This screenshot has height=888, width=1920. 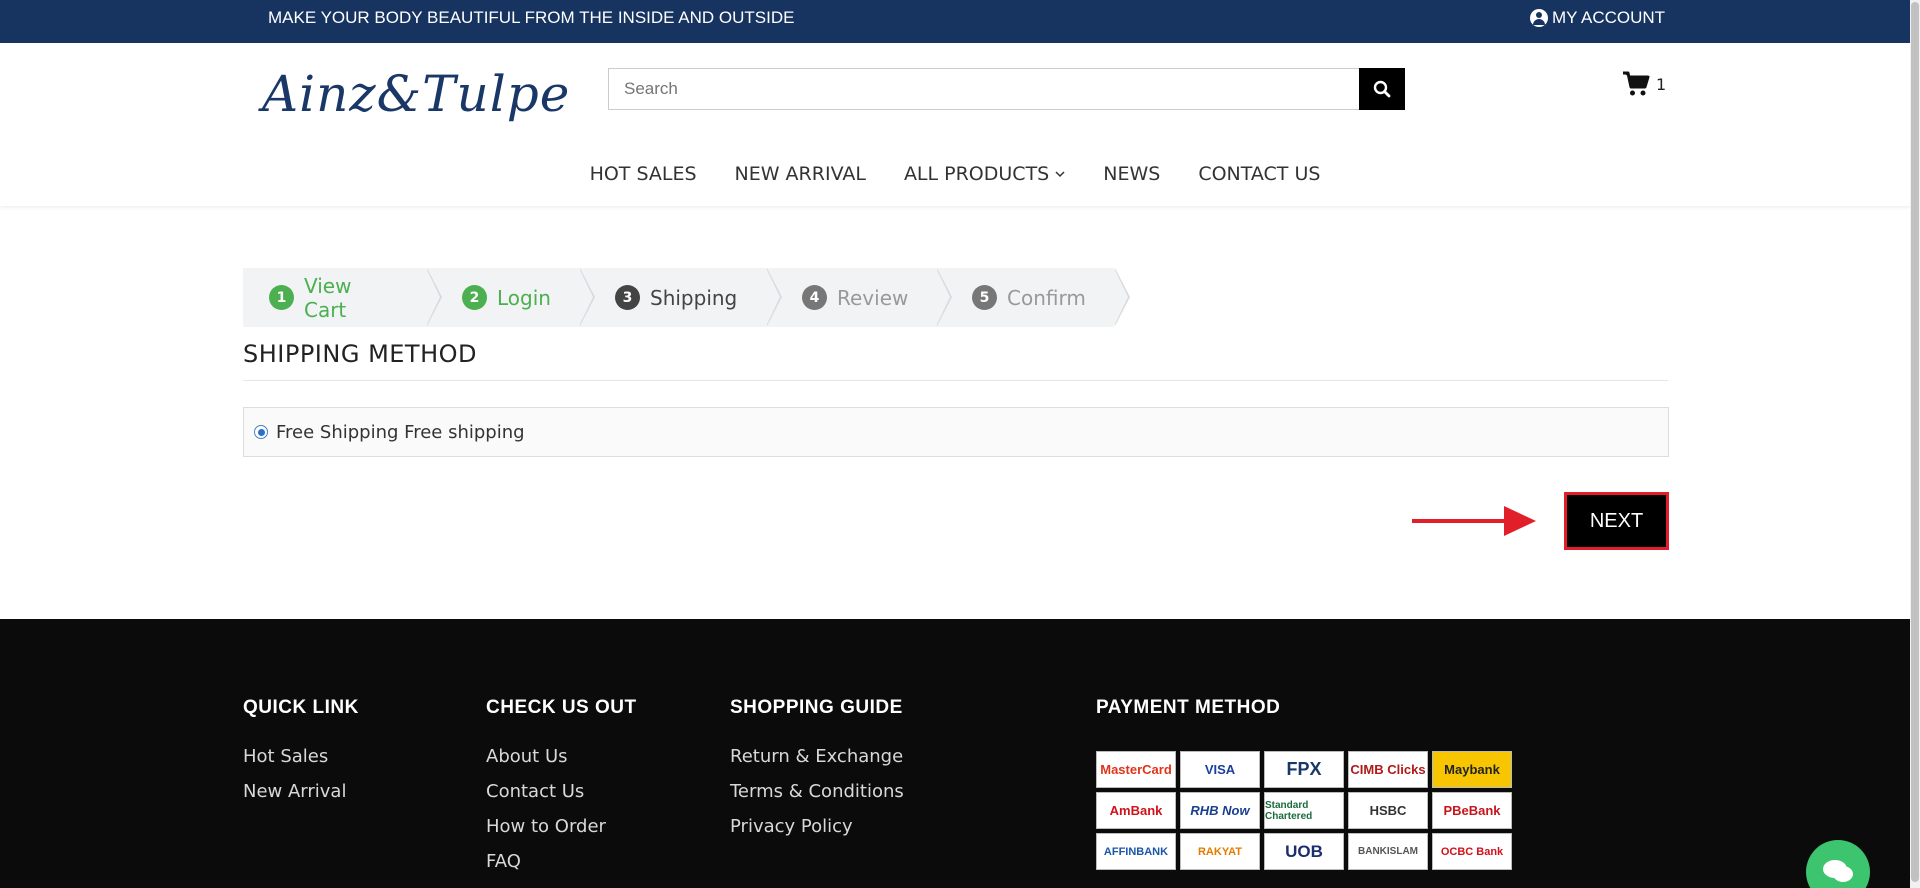 I want to click on search-bar, so click(x=1006, y=89).